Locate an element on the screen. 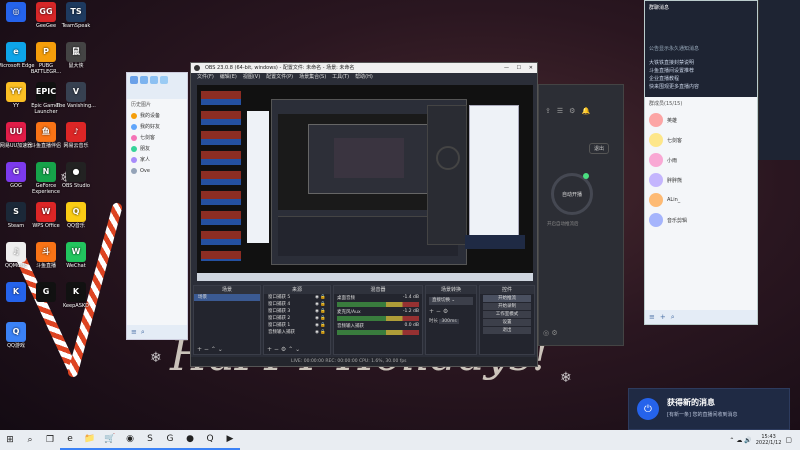  control-button: 开始推流 is located at coordinates (507, 298).